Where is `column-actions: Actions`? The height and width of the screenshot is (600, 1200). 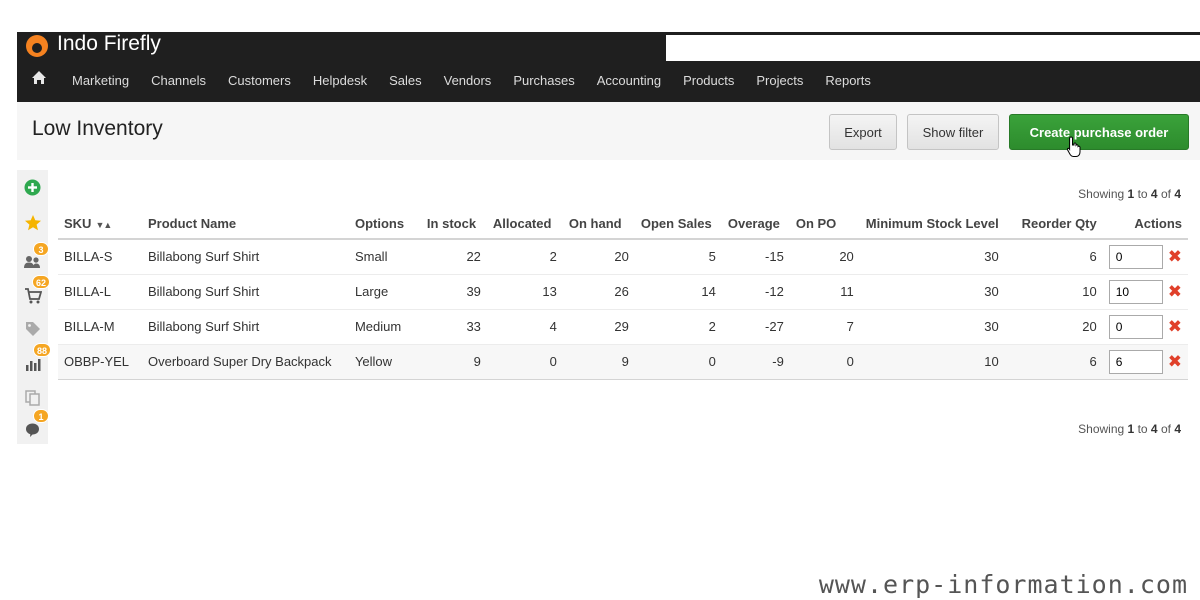
column-actions: Actions is located at coordinates (1145, 224).